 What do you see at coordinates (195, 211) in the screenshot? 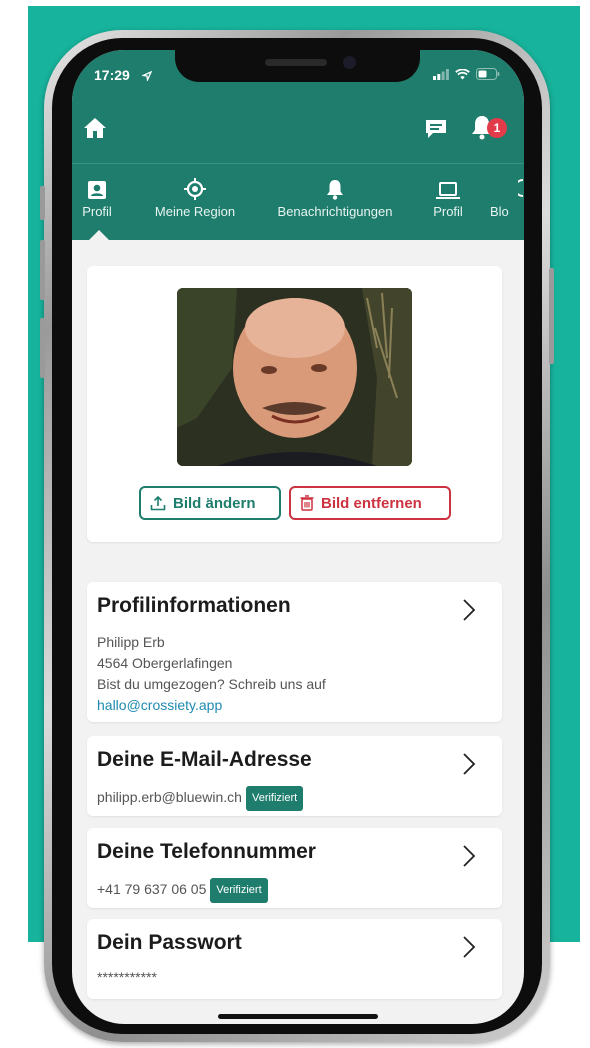
I see `tab-label: Meine Region` at bounding box center [195, 211].